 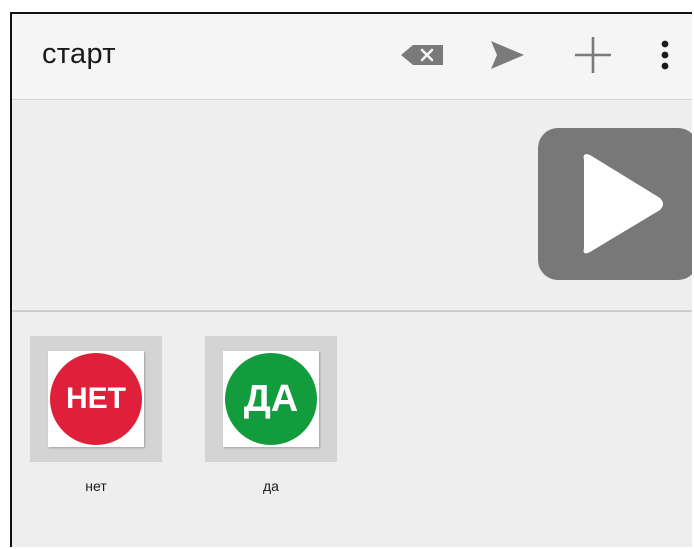 I want to click on symbol-tile-da: ДА да, so click(x=271, y=415).